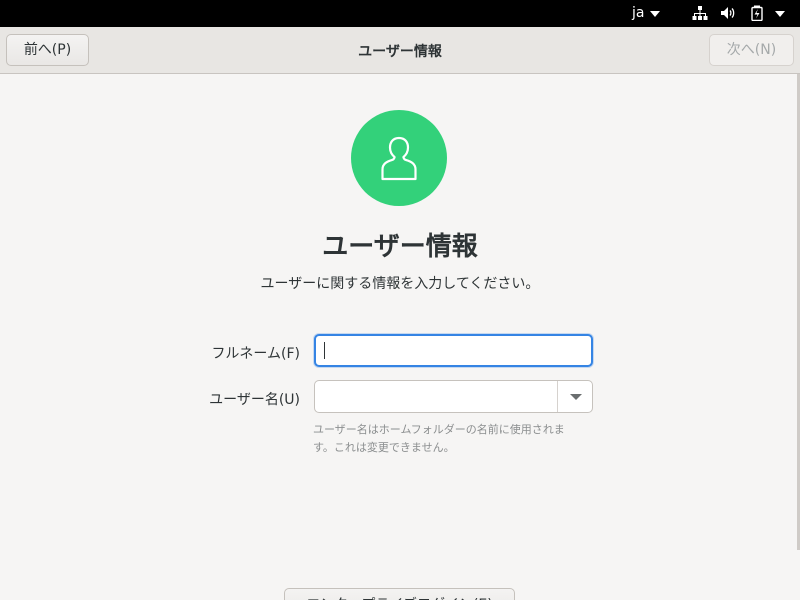  I want to click on text-cursor, so click(324, 350).